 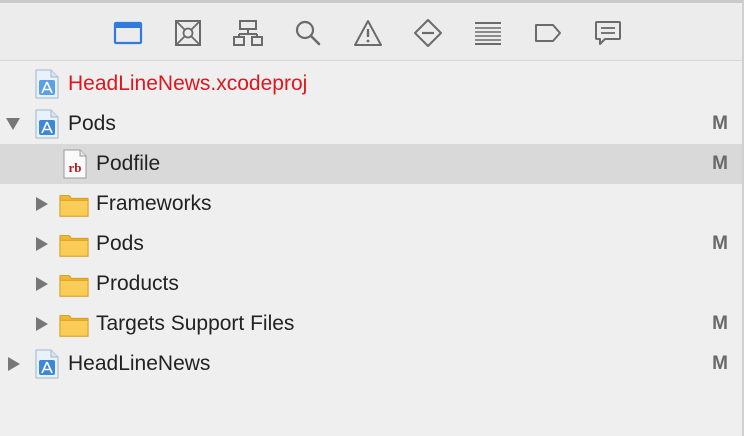 I want to click on find-icon, so click(x=308, y=33).